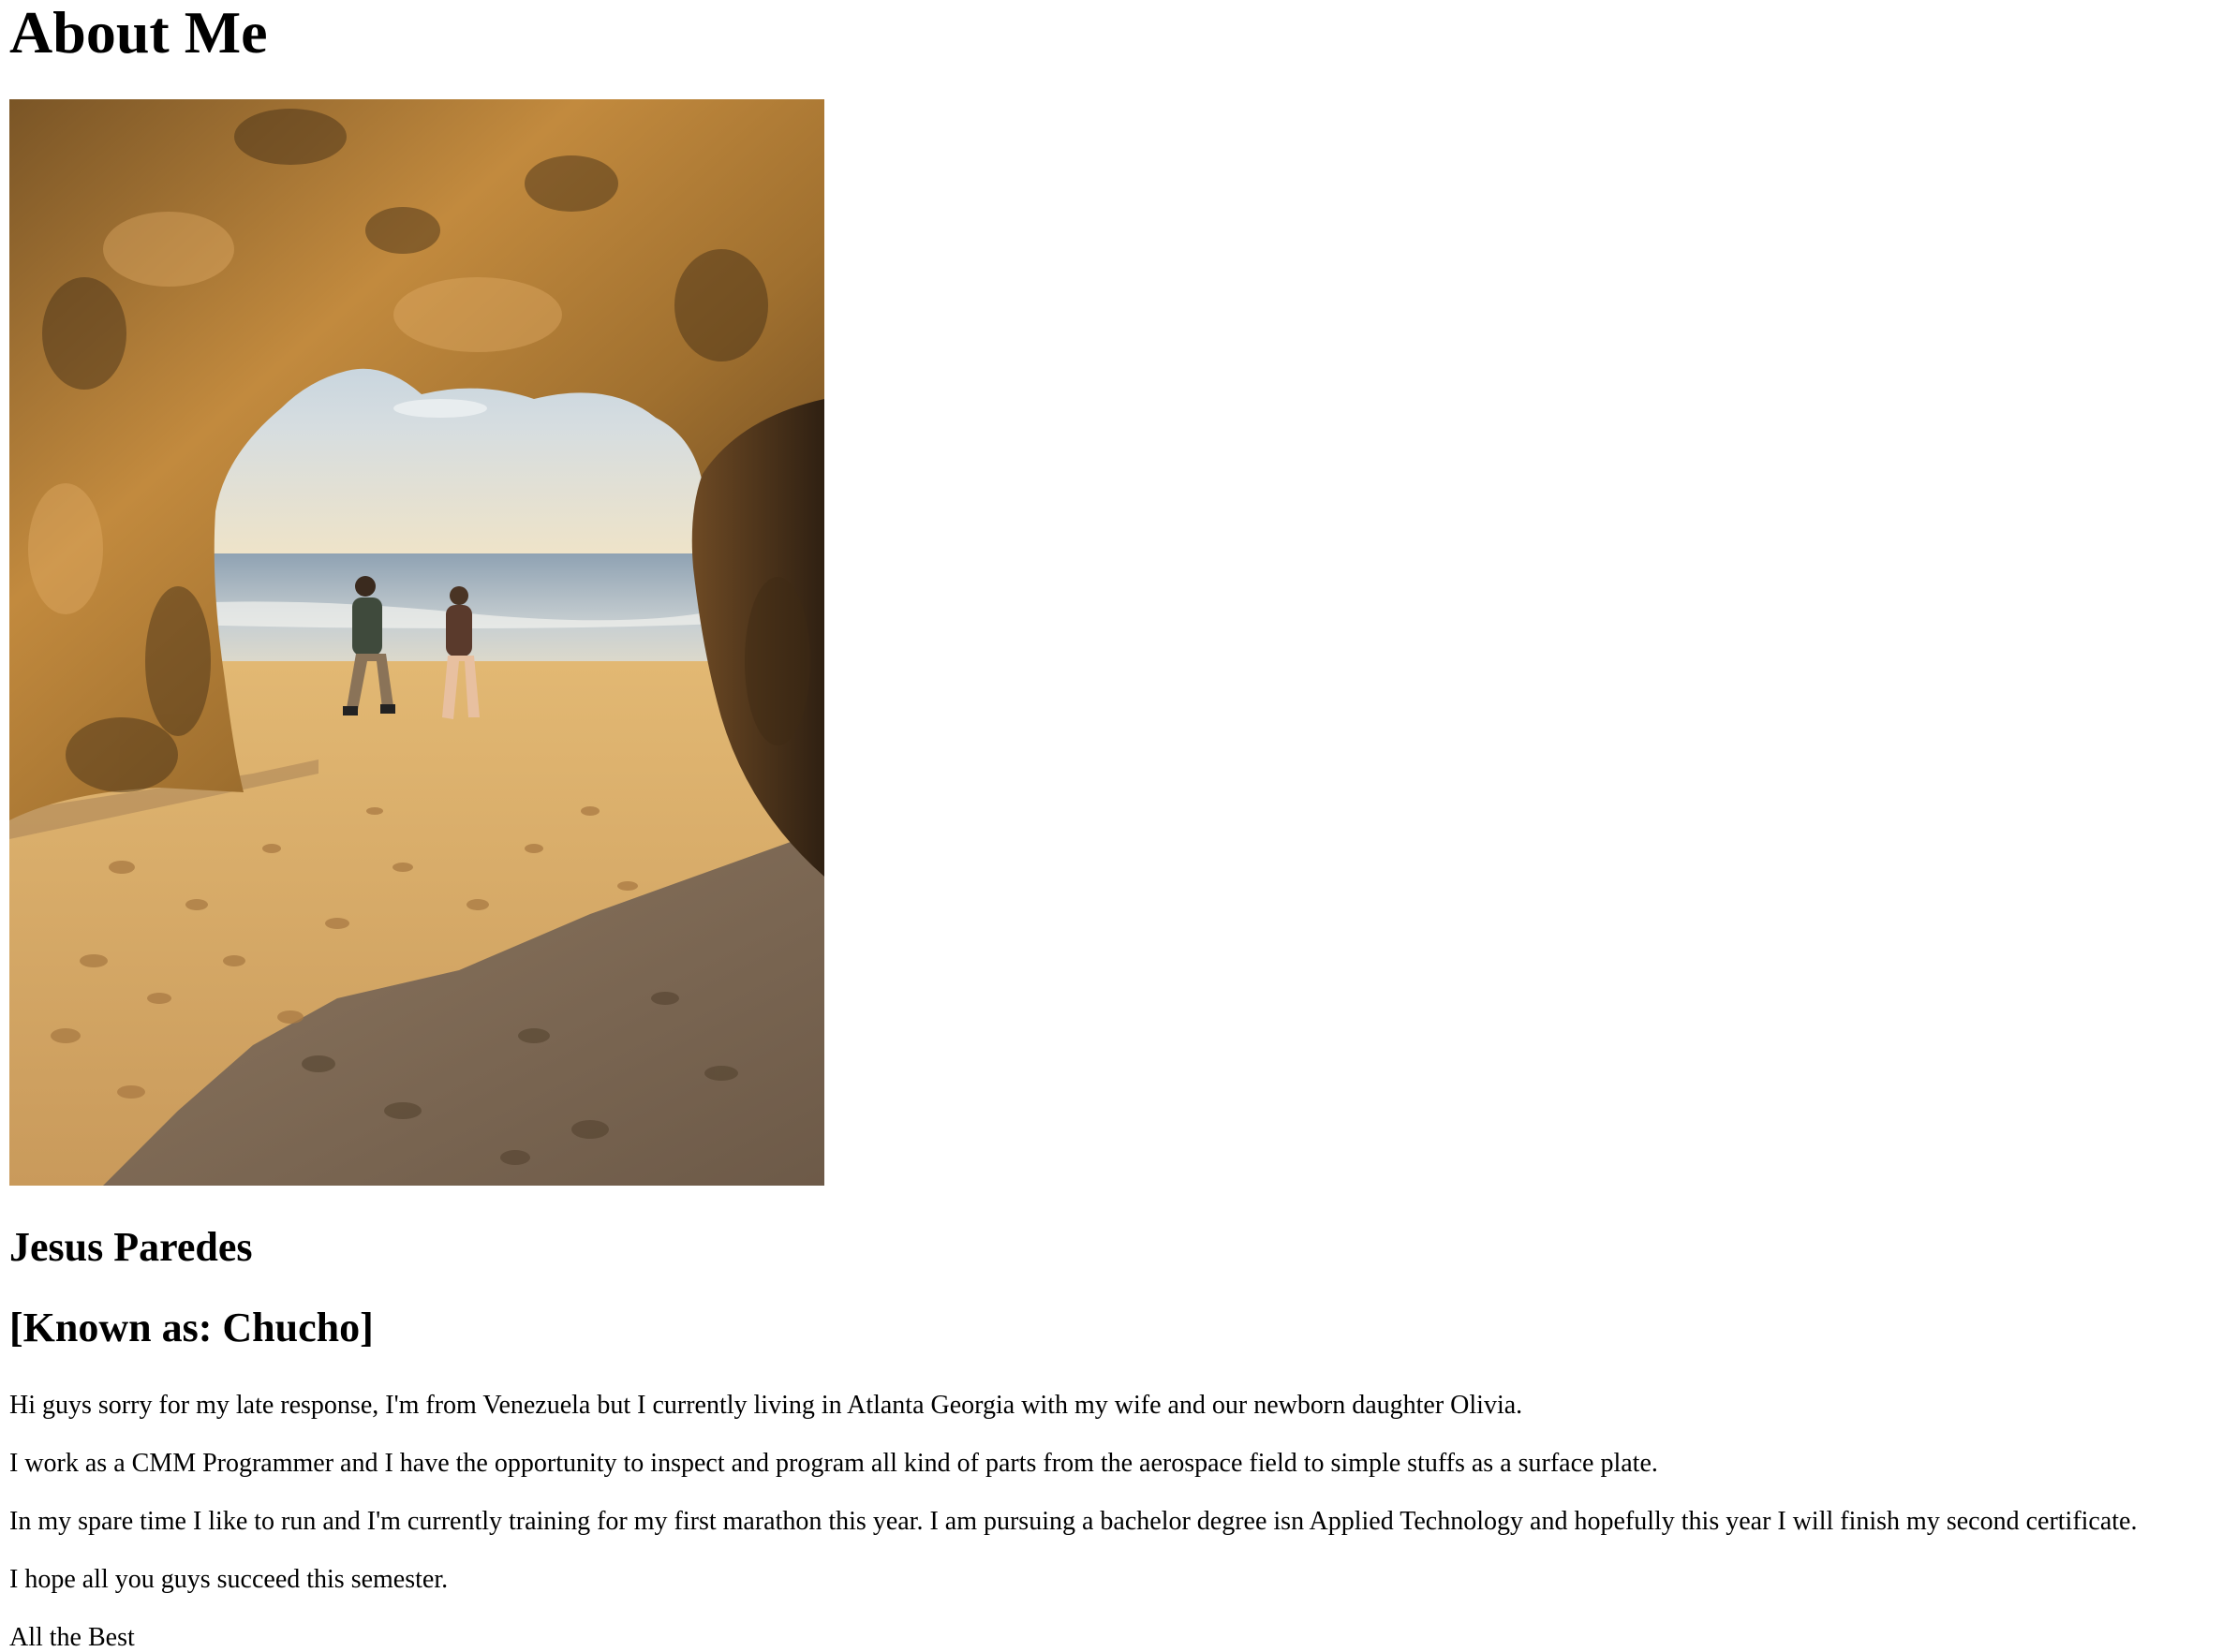  What do you see at coordinates (72, 1637) in the screenshot?
I see `paragraph-signoff: All the Best` at bounding box center [72, 1637].